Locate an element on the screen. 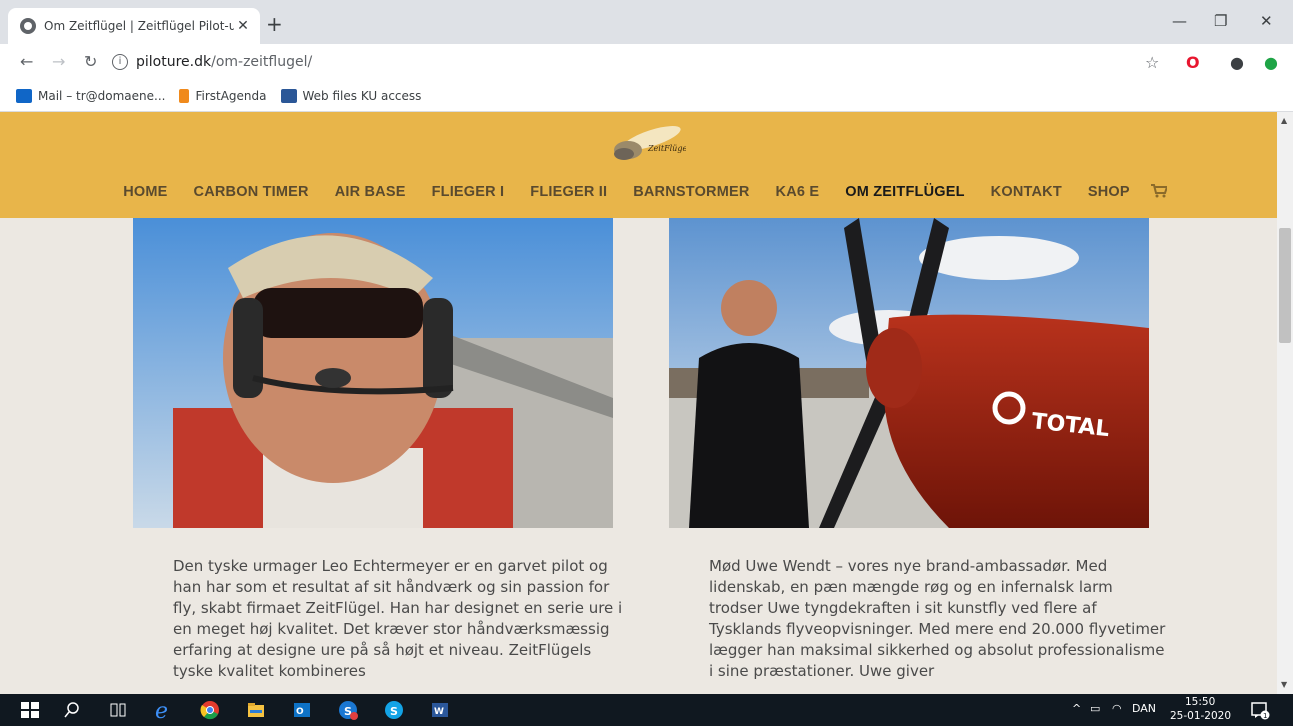 This screenshot has height=726, width=1293. language-indicator: DAN is located at coordinates (1144, 708).